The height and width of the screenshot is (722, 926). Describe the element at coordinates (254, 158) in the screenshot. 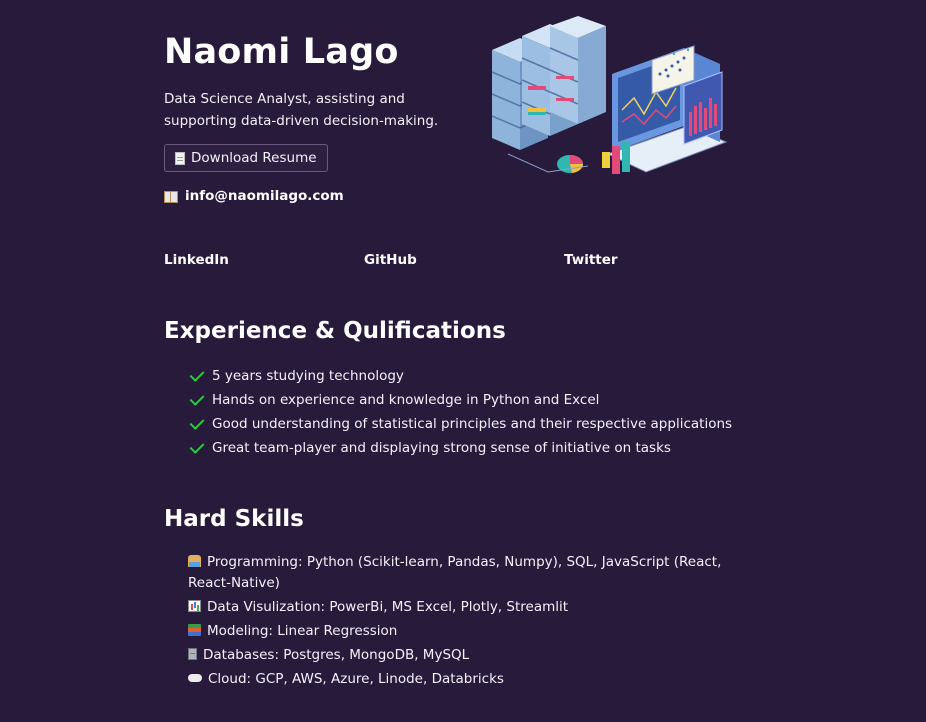

I see `download-resume-label: Download Resume` at that location.